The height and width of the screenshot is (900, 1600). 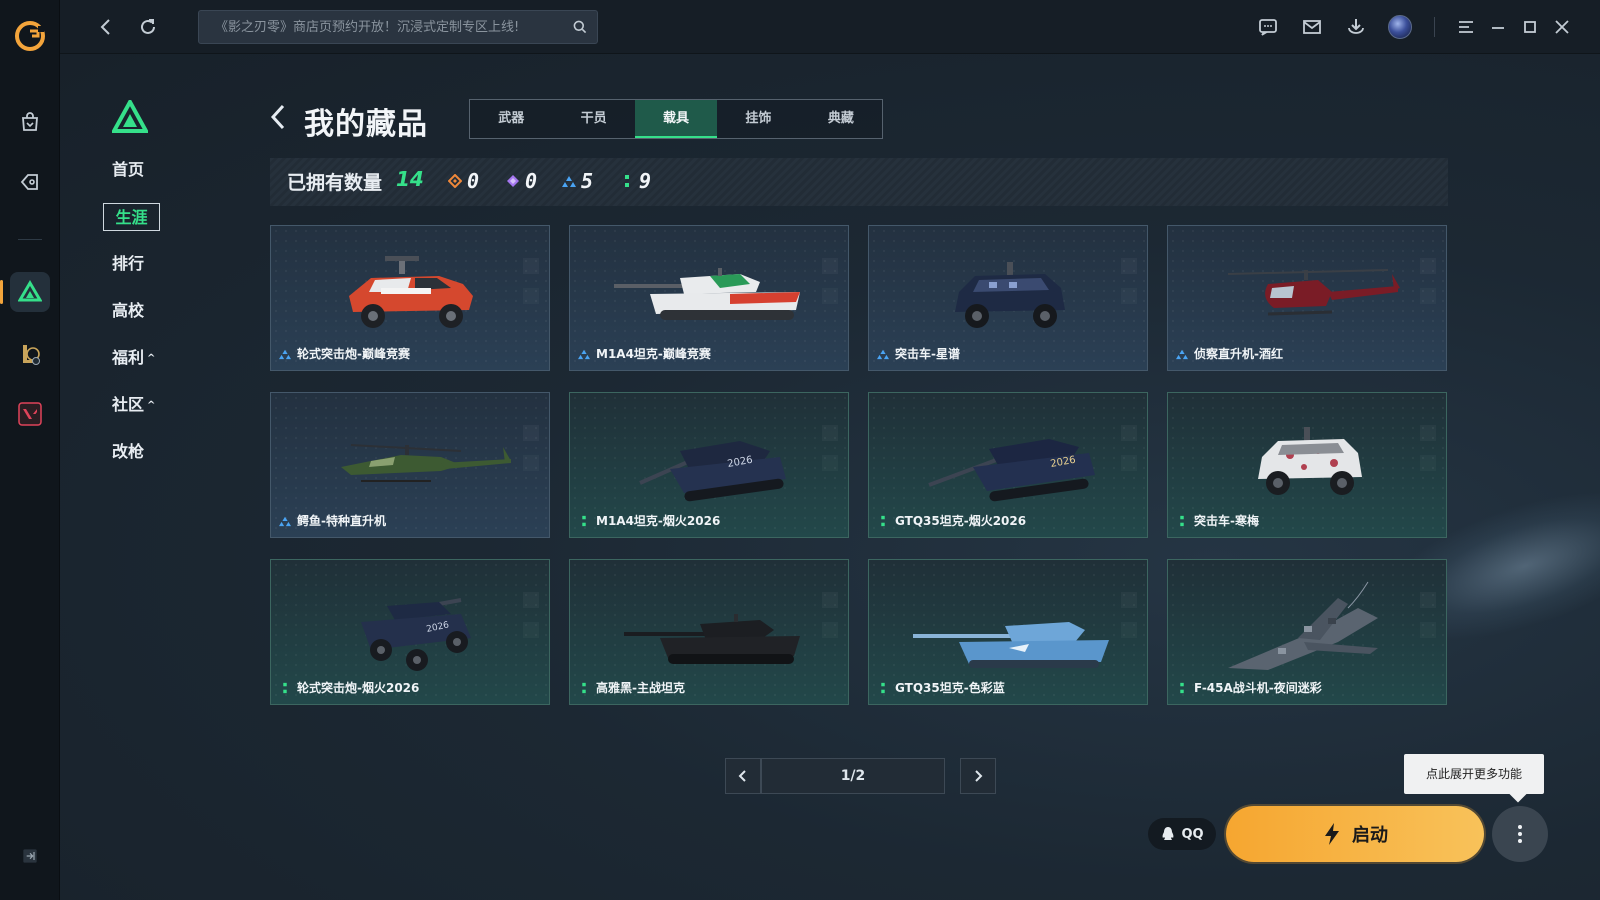 What do you see at coordinates (30, 122) in the screenshot?
I see `store-bag-icon` at bounding box center [30, 122].